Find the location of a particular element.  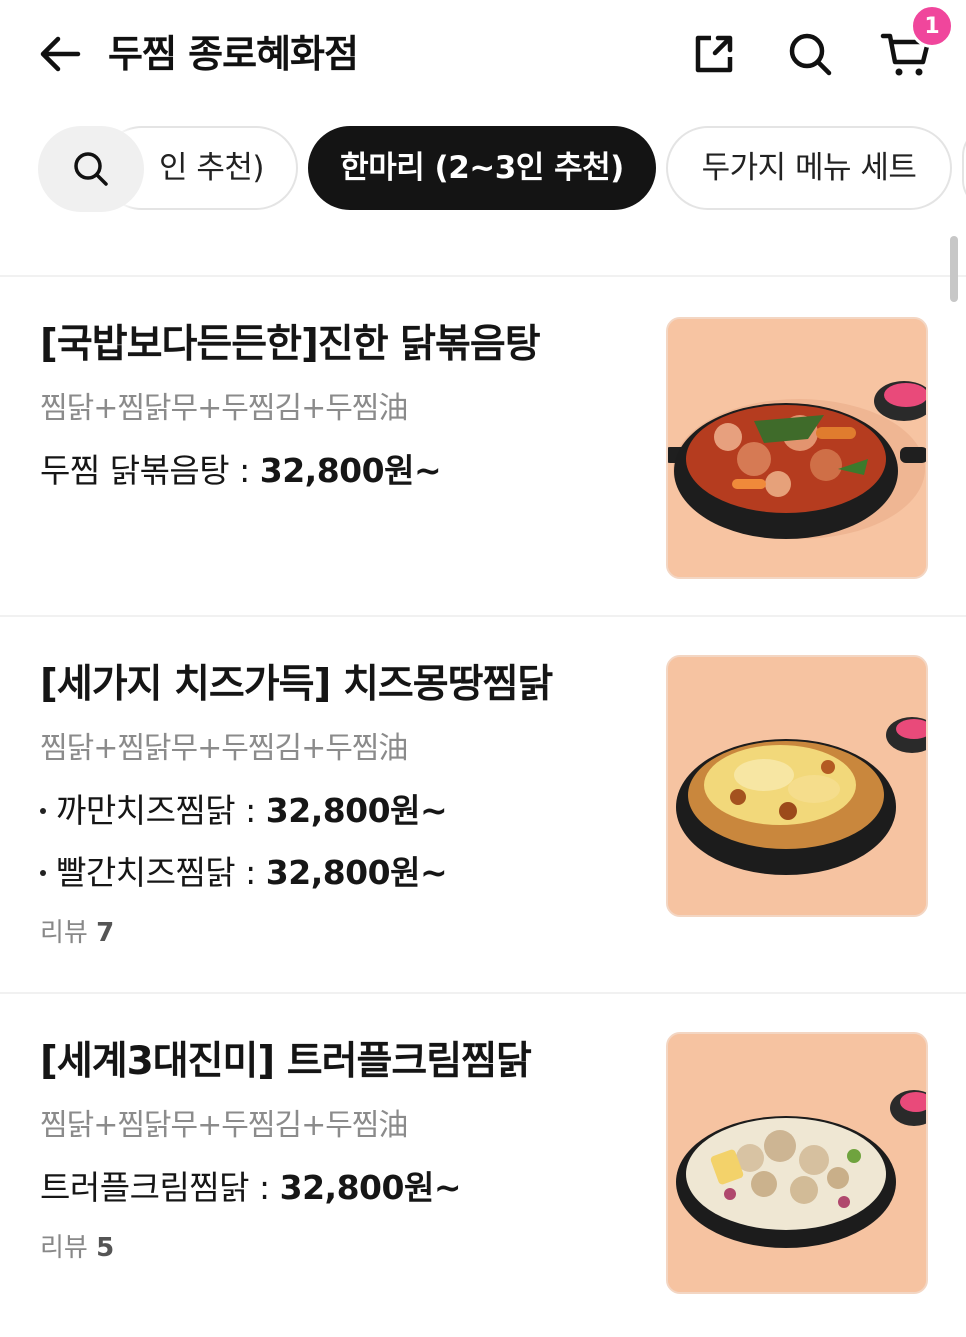

back-arrow-icon is located at coordinates (60, 54).